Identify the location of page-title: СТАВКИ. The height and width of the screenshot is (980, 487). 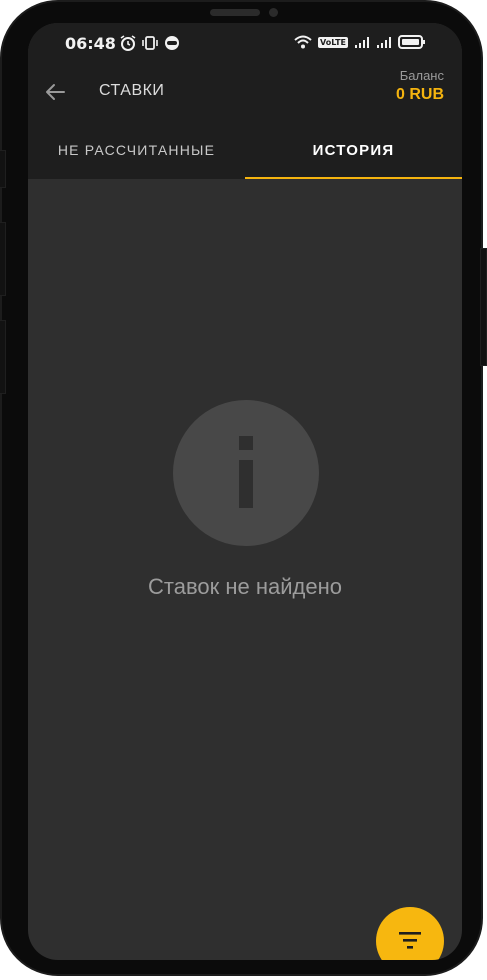
(132, 90).